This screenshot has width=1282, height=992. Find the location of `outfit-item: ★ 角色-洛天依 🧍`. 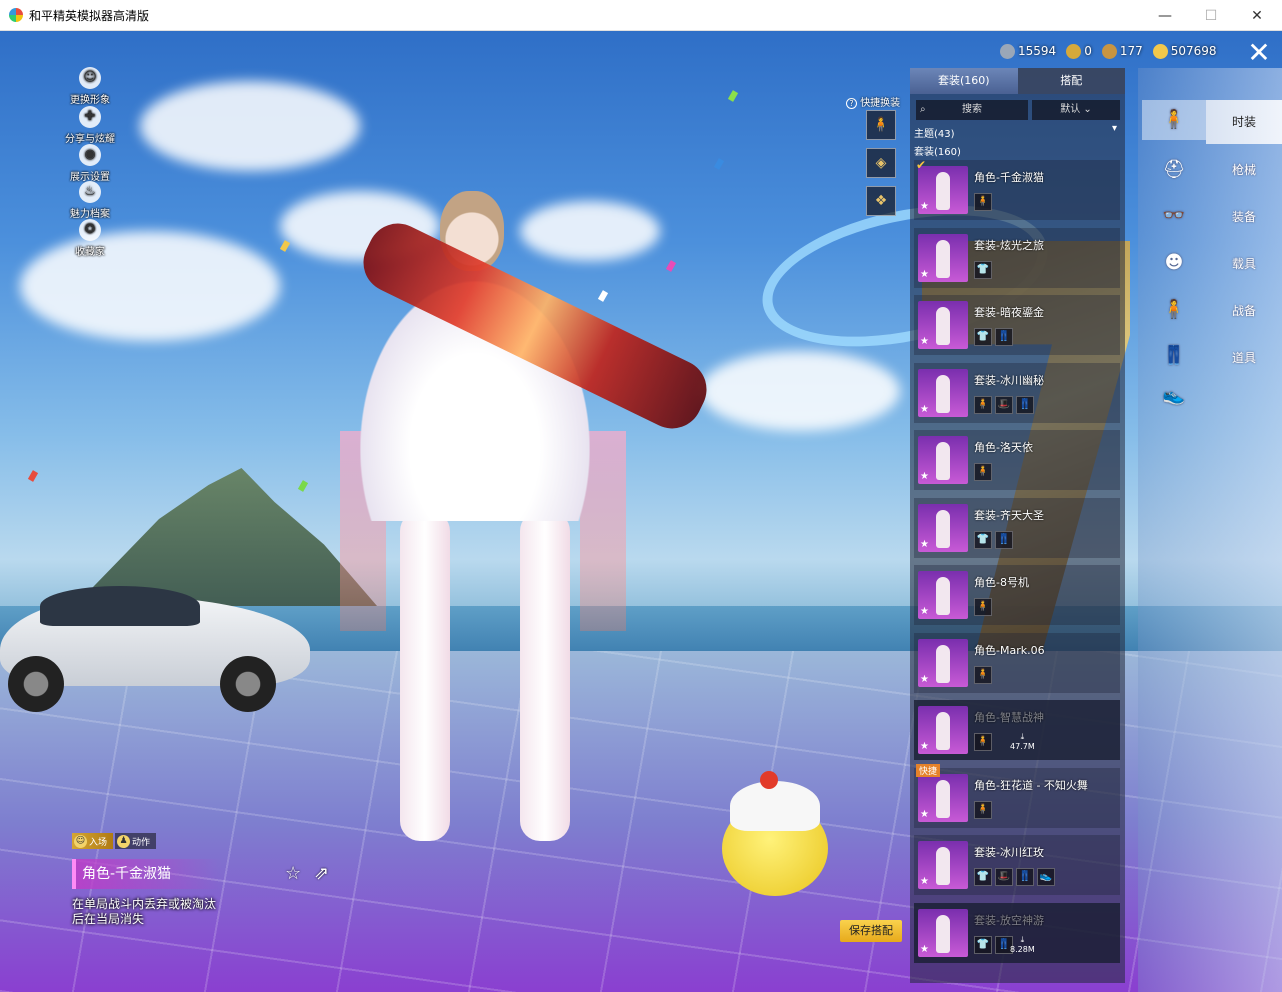

outfit-item: ★ 角色-洛天依 🧍 is located at coordinates (1017, 460).